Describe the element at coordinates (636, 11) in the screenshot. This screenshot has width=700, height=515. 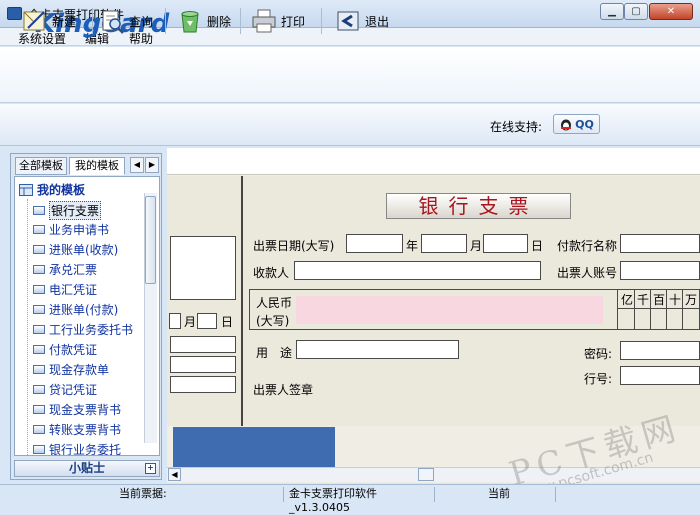
I see `maximize-button: ▢` at that location.